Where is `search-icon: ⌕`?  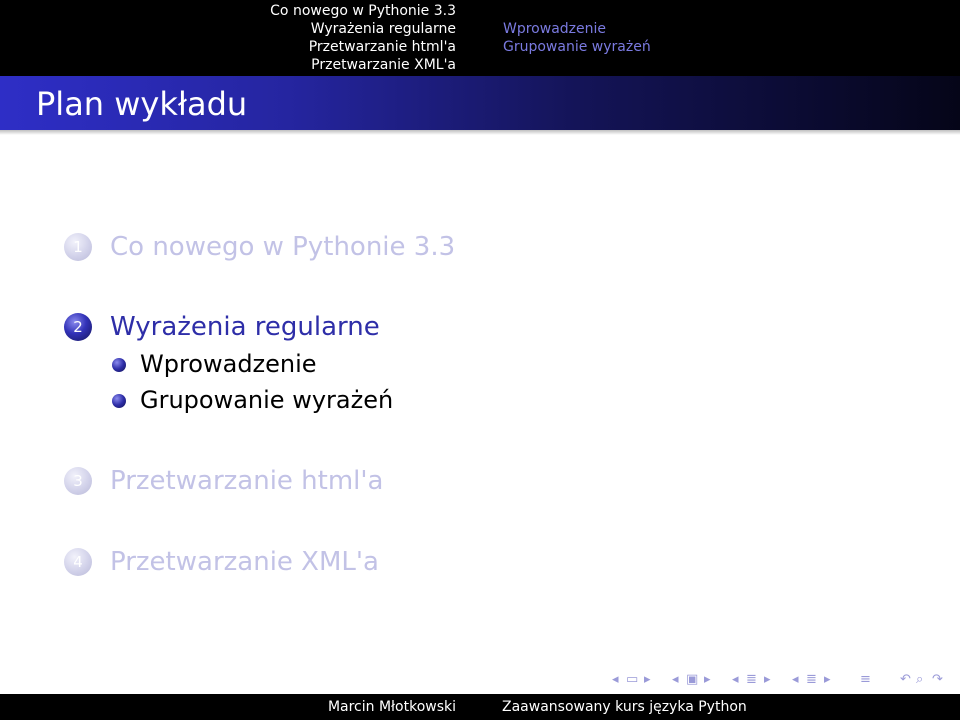
search-icon: ⌕ is located at coordinates (919, 680).